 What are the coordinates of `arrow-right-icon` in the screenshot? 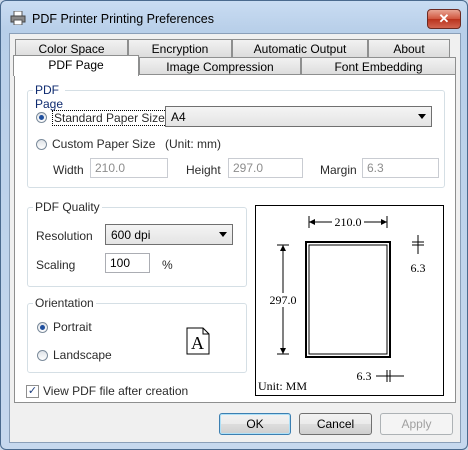 It's located at (384, 222).